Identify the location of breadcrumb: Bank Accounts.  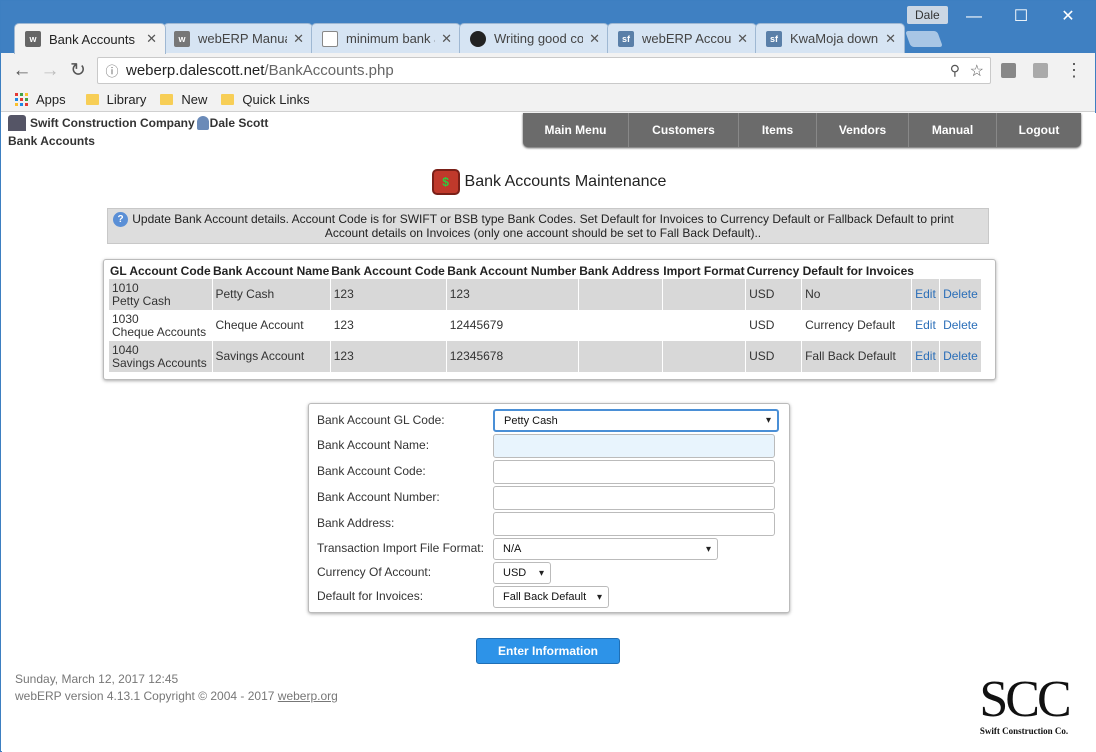
(51, 141).